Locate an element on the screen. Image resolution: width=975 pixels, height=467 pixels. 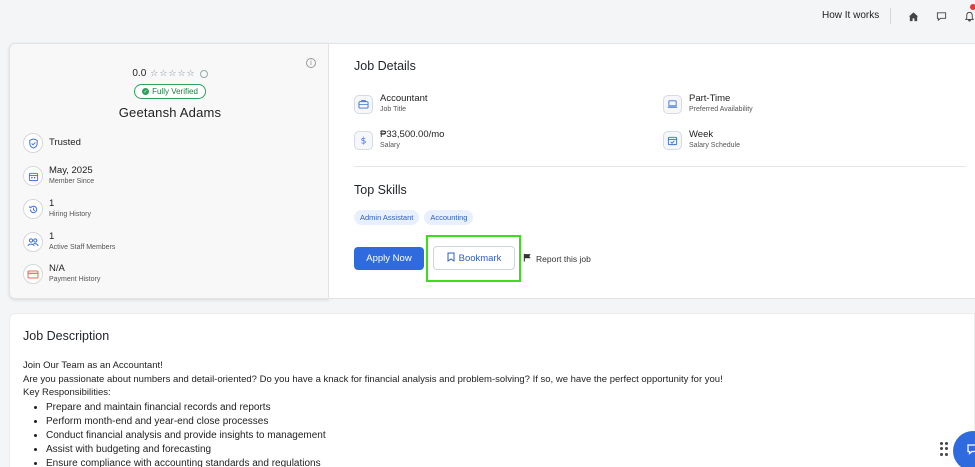
detail-job-title: Accountant Job Title is located at coordinates (391, 104).